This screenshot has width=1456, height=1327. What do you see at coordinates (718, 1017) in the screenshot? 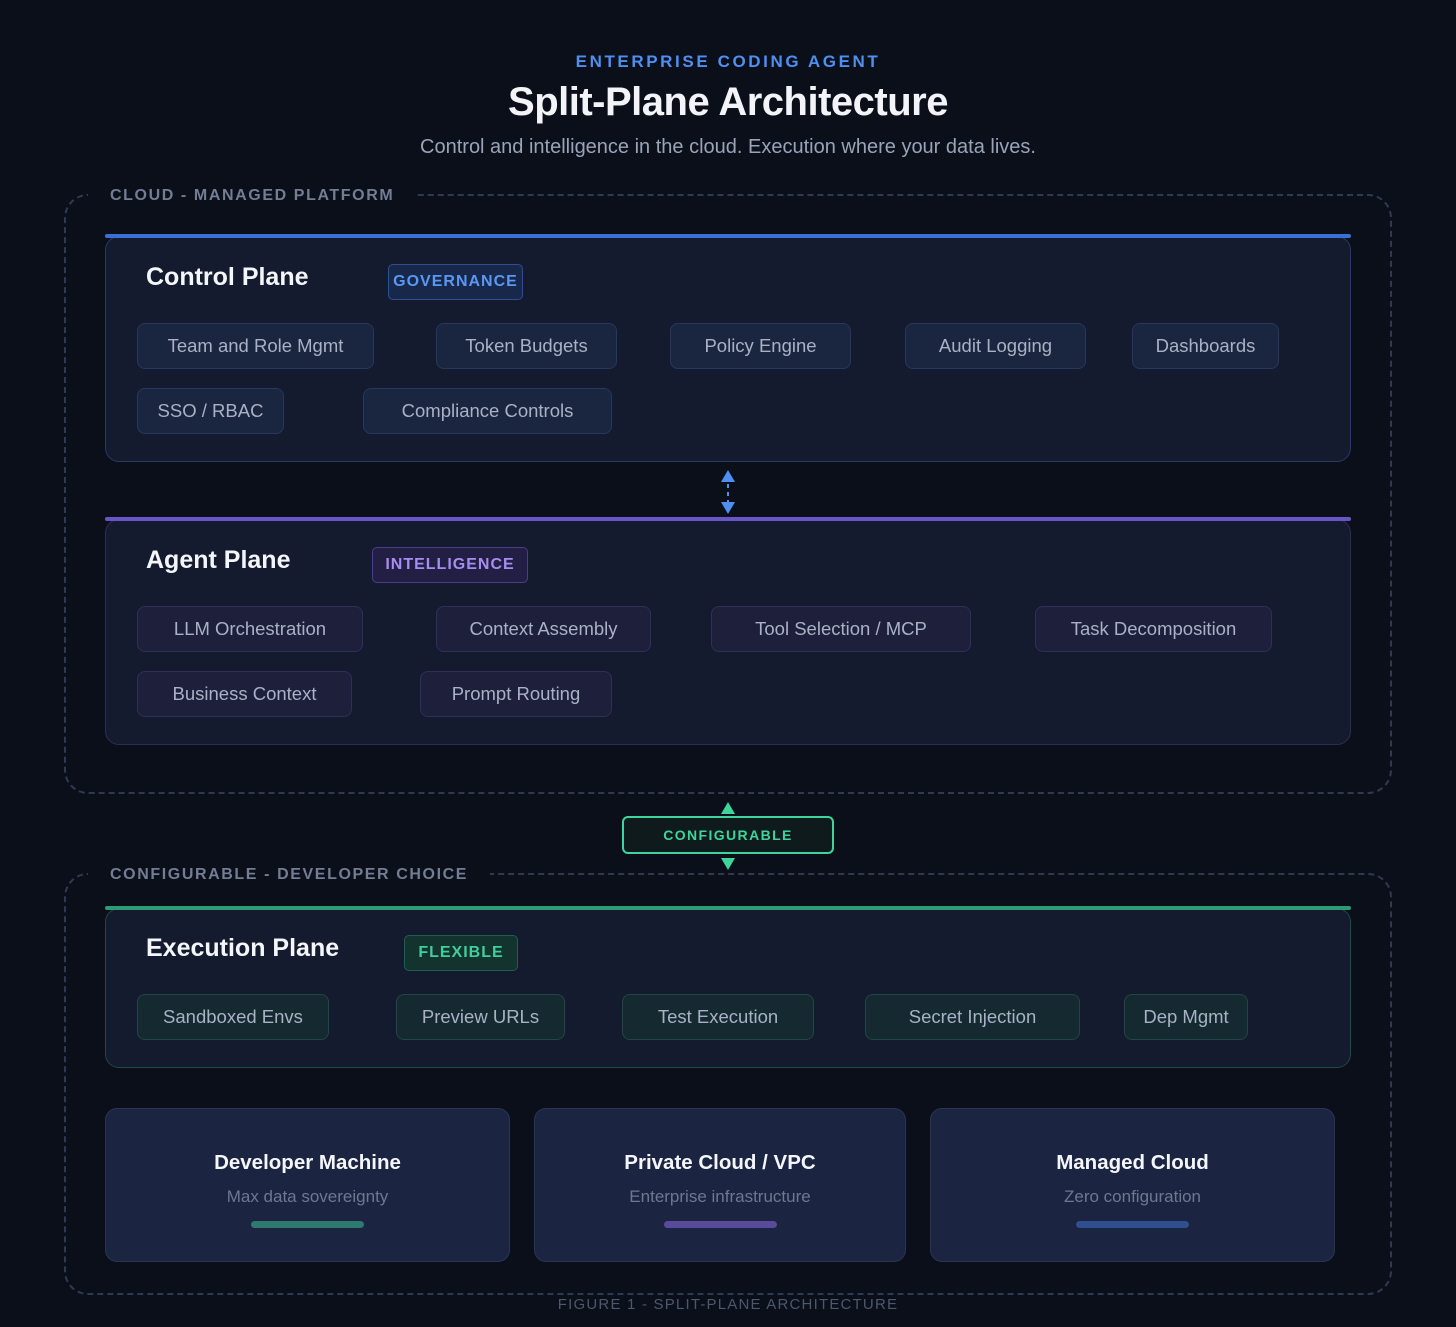
I see `chip-test-execution: Test Execution` at bounding box center [718, 1017].